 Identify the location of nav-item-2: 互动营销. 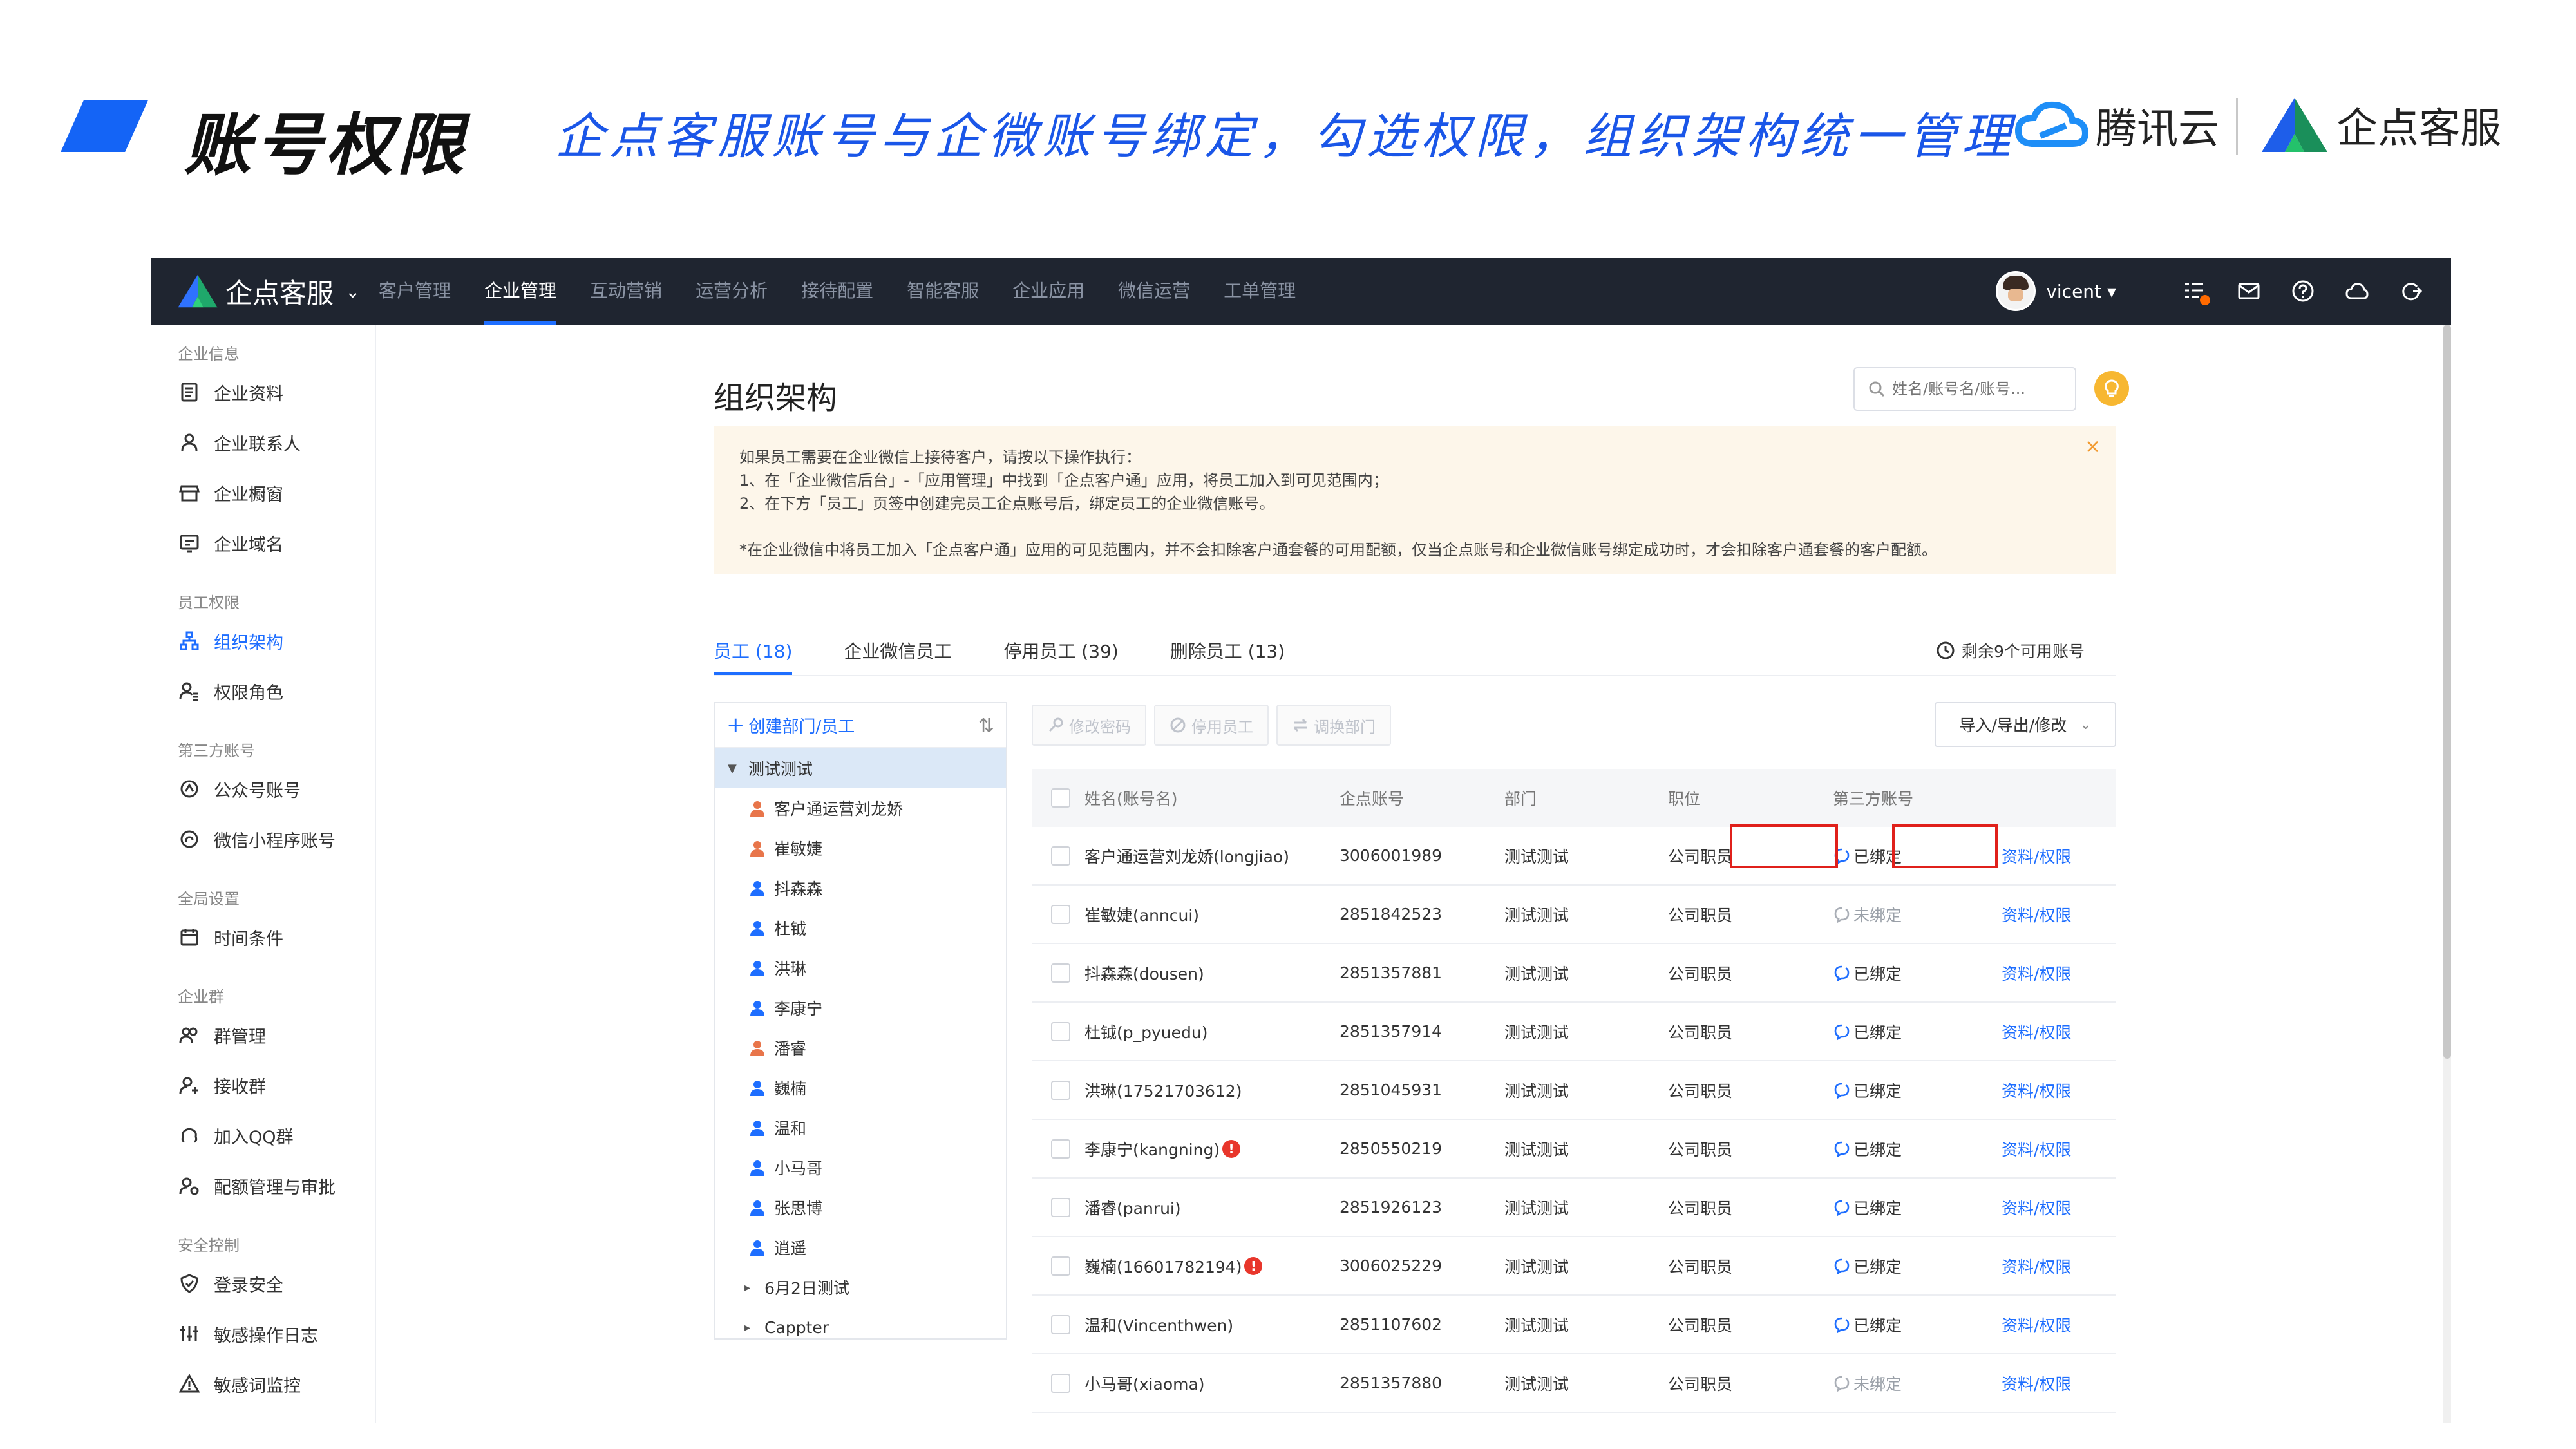
(626, 291).